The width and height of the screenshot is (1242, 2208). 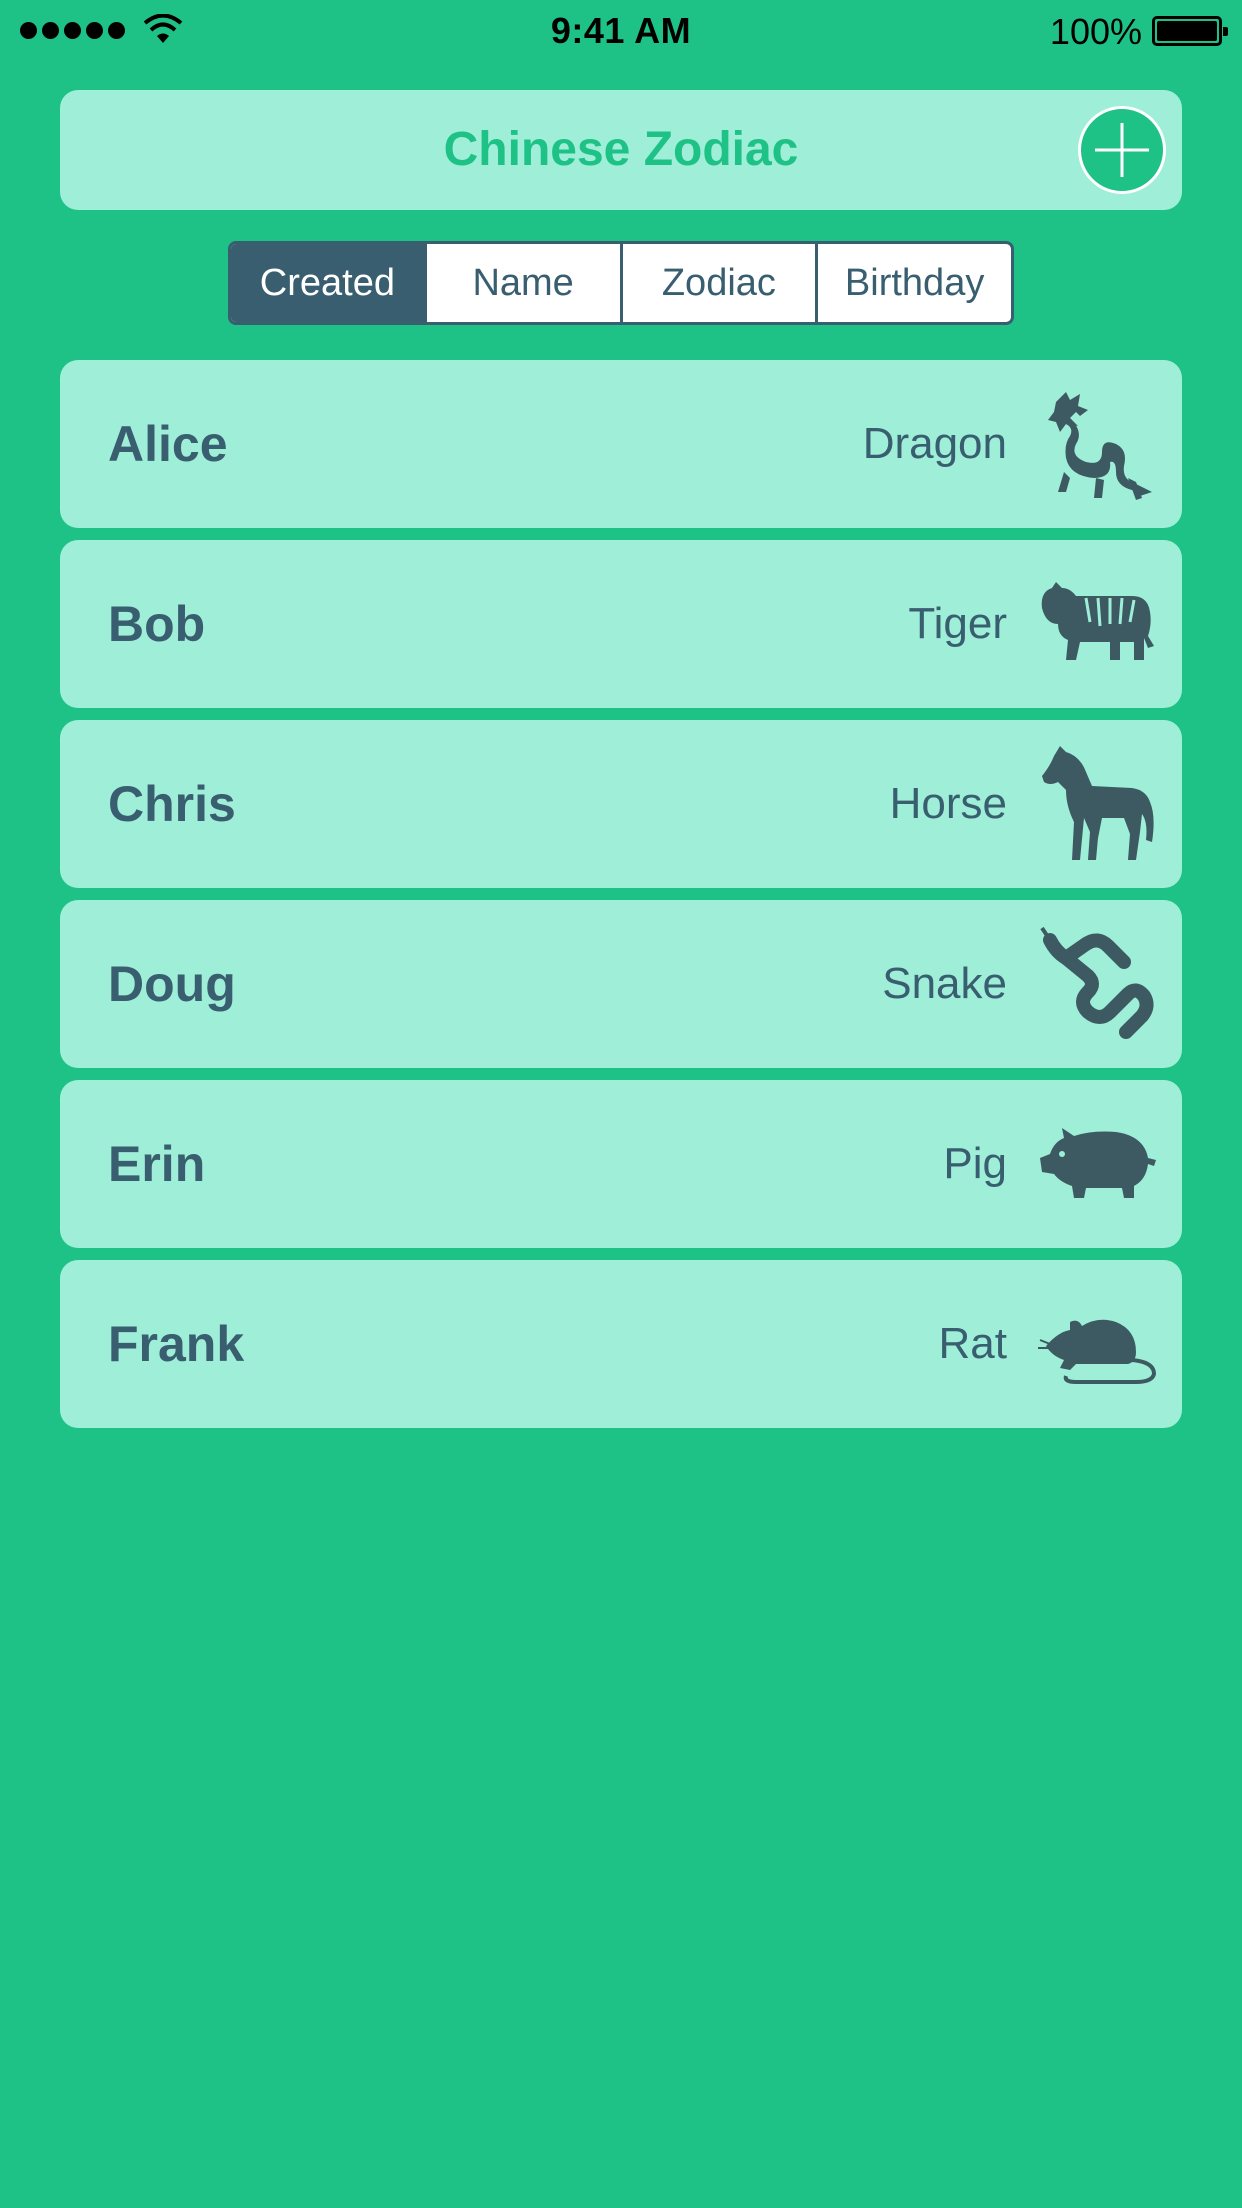 I want to click on battery-icon, so click(x=1190, y=31).